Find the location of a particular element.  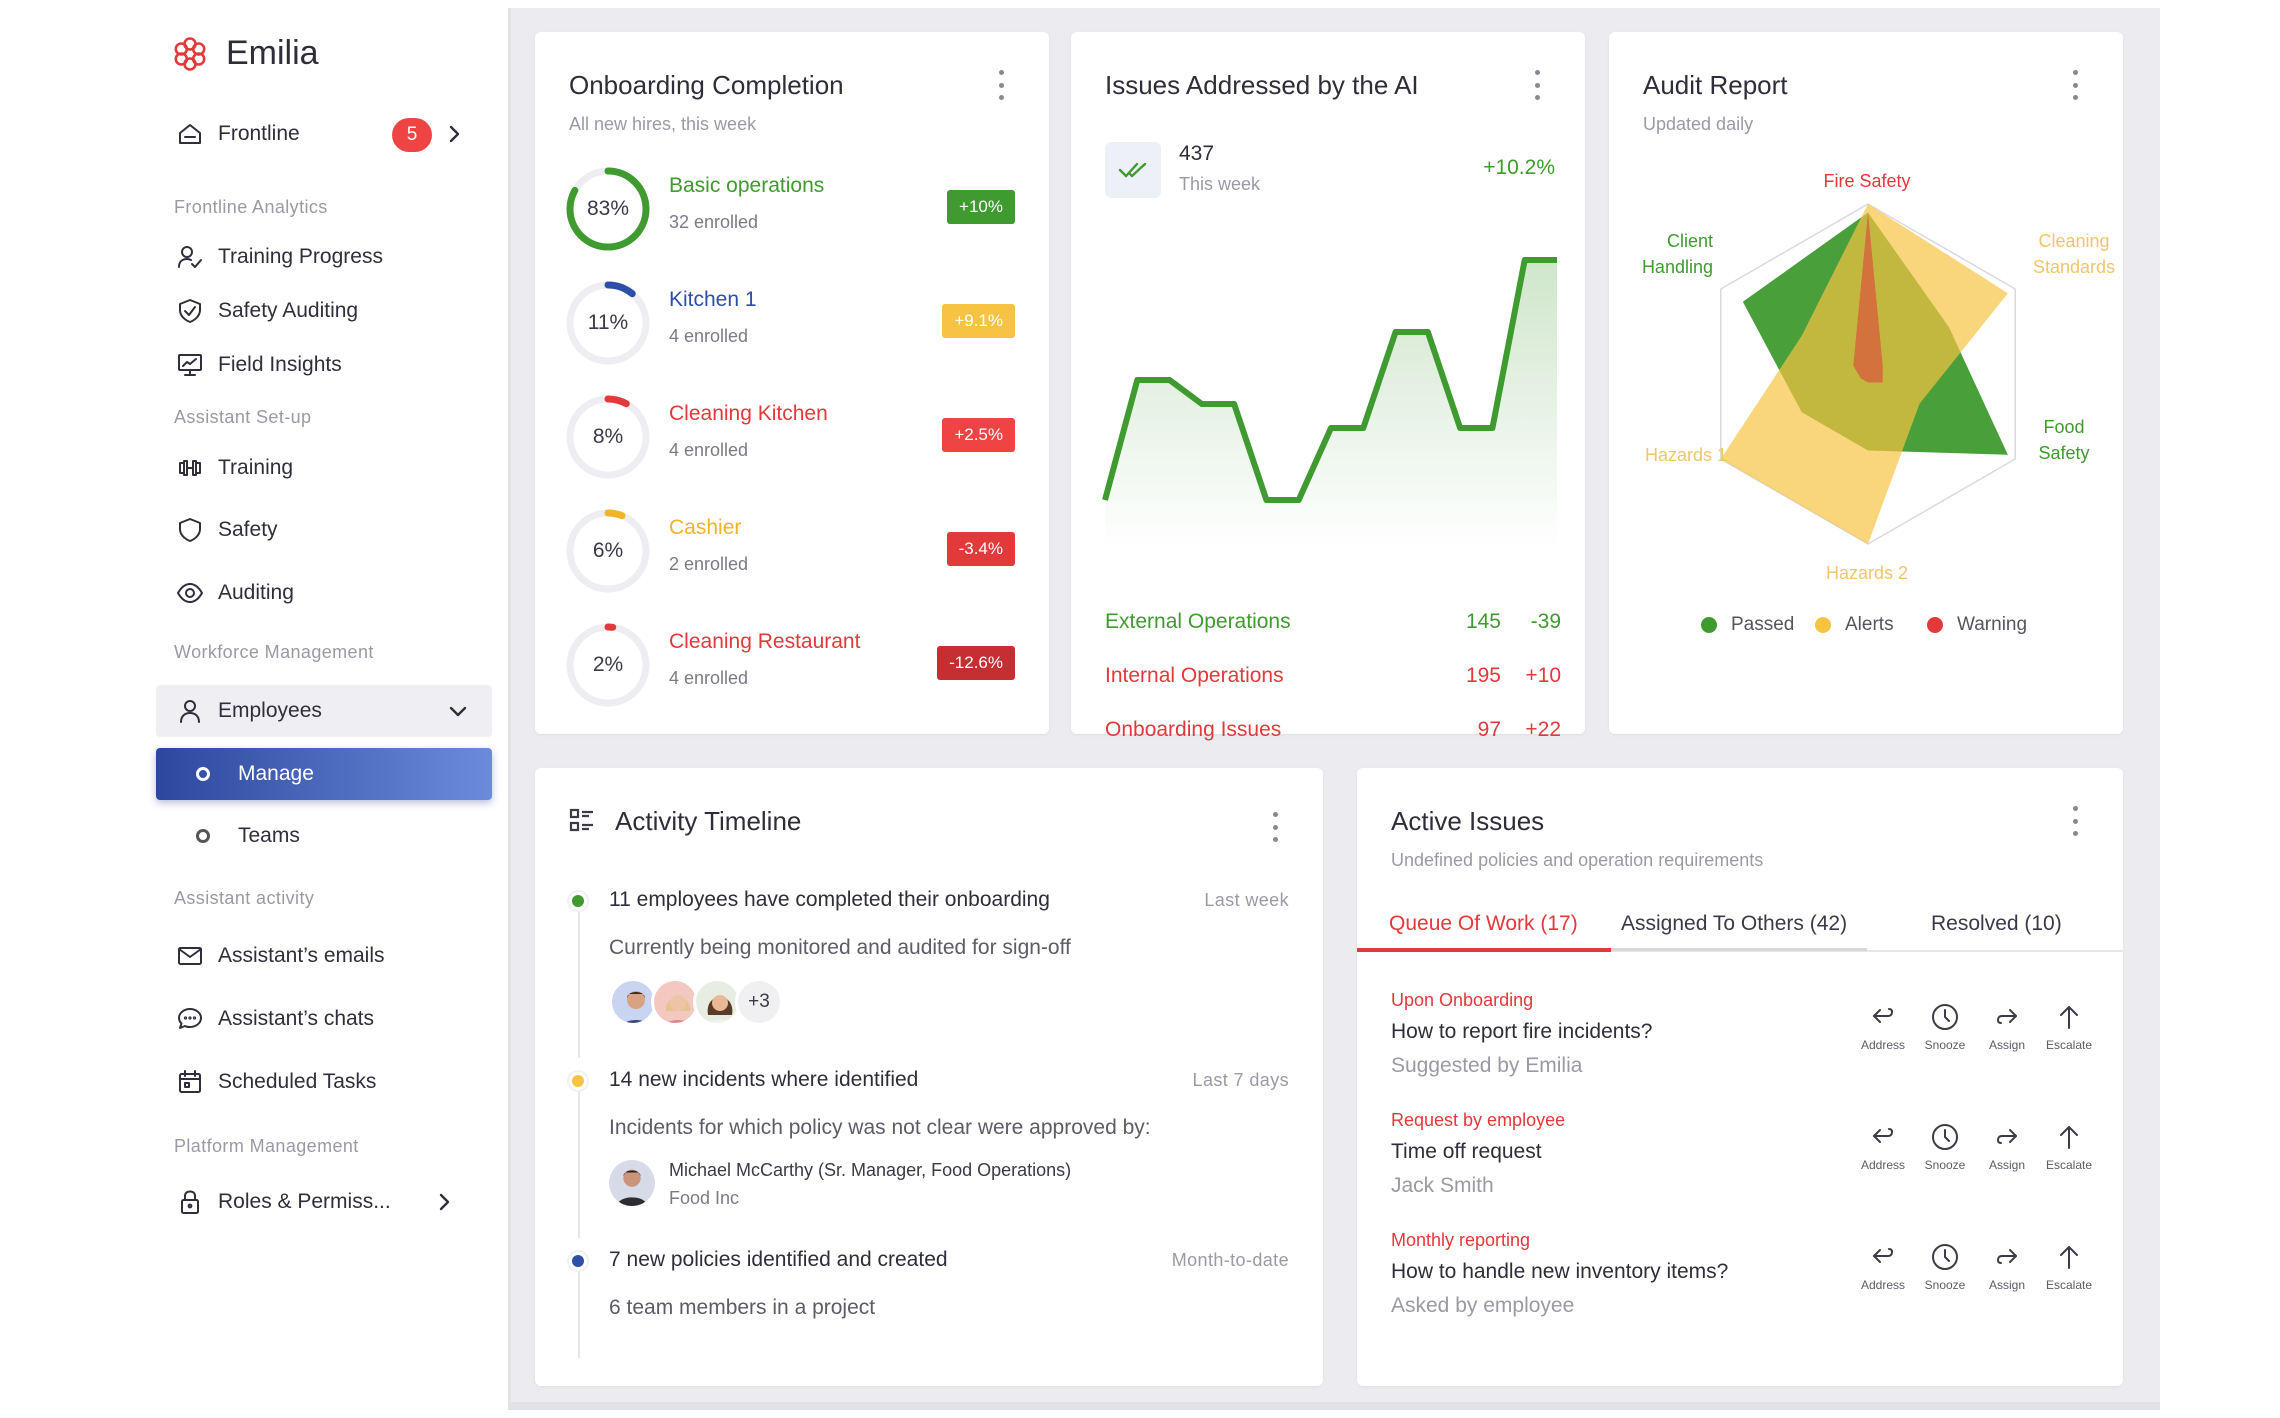

sidebar-item-field-insights: Field Insights is located at coordinates (324, 365).